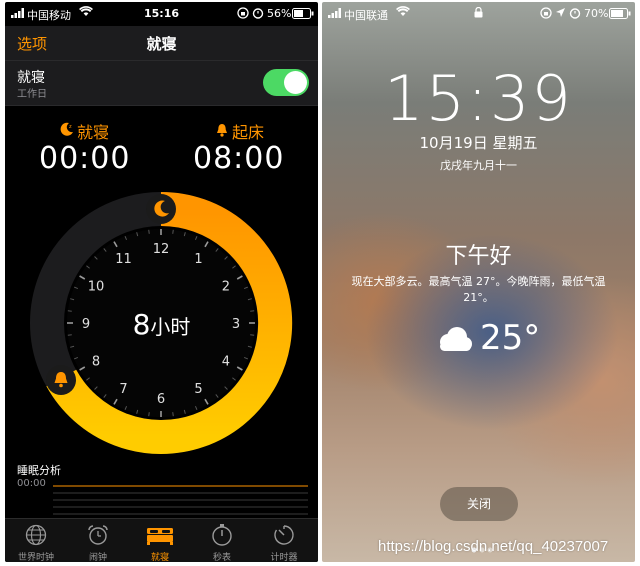 This screenshot has height=566, width=640. I want to click on bed-icon, so click(160, 536).